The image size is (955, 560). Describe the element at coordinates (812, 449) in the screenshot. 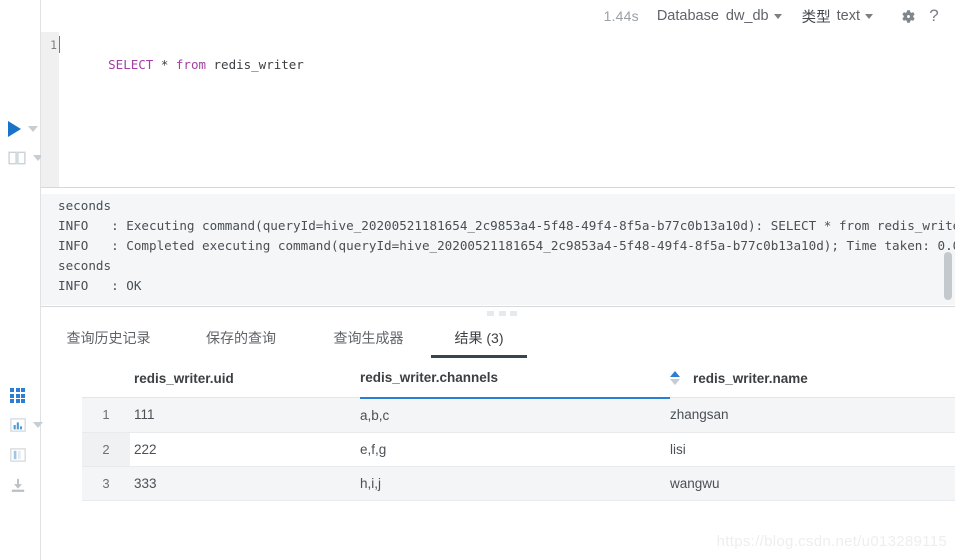

I see `cell-name: lisi` at that location.